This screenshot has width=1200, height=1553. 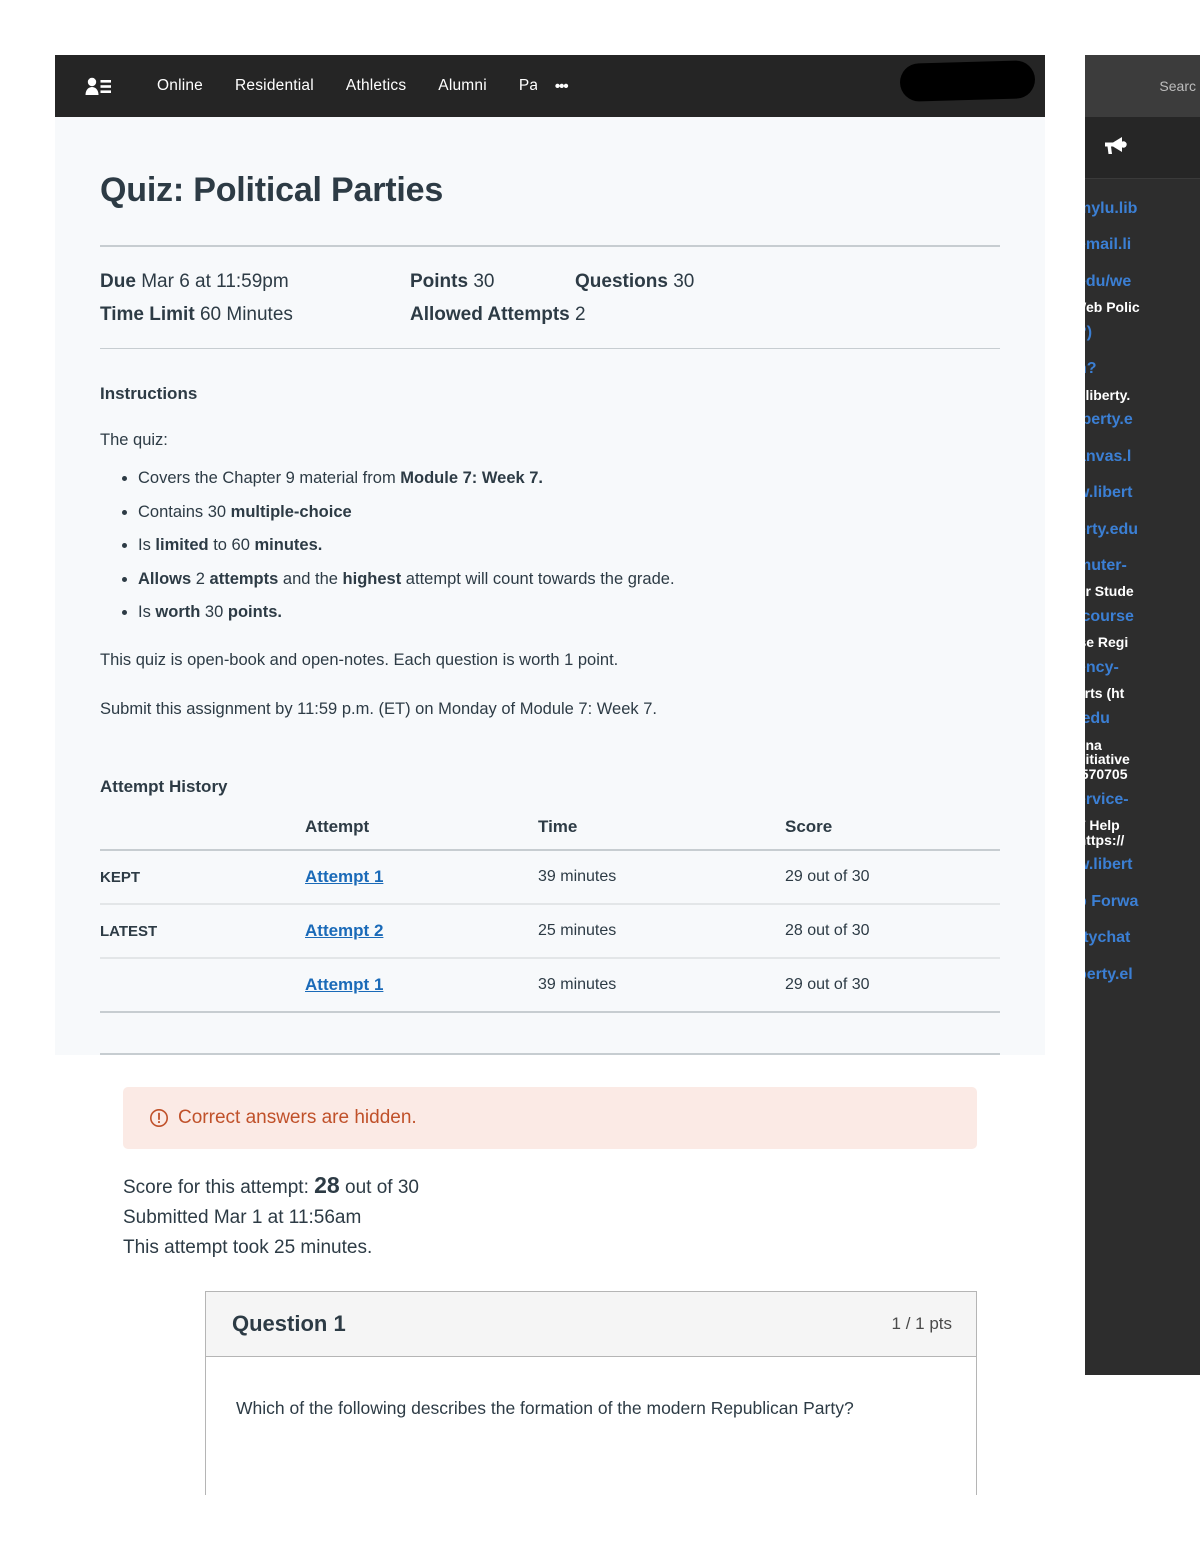 I want to click on meta-time-limit-value: 60 Minutes, so click(x=246, y=315).